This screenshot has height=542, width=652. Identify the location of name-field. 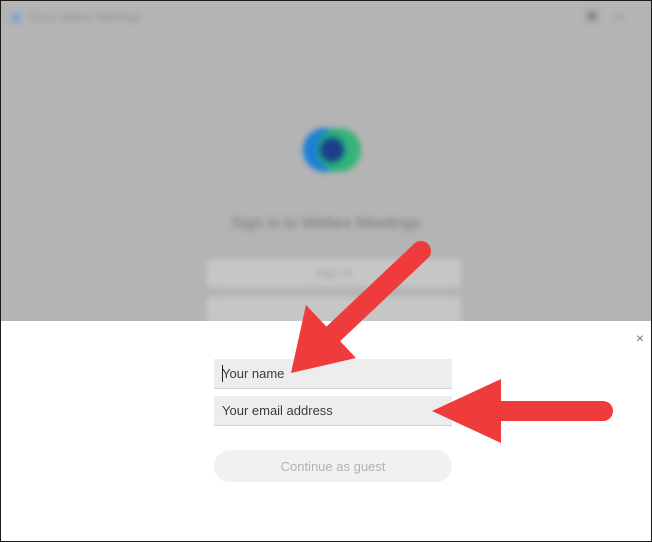
(333, 374).